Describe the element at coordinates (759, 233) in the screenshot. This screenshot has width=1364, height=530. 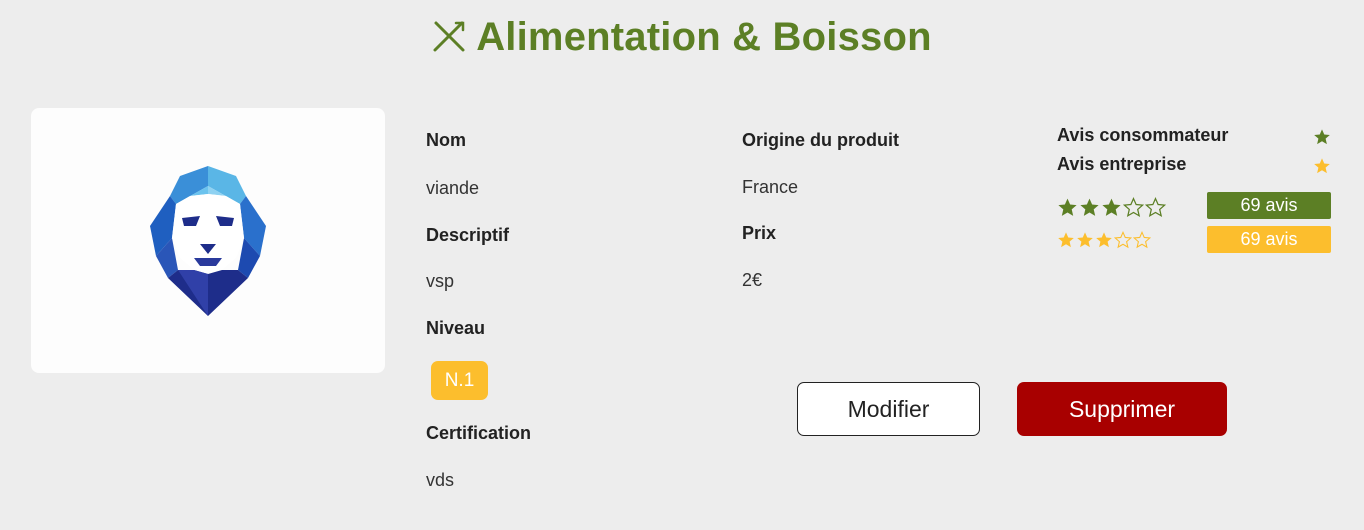
I see `price-label: Prix` at that location.